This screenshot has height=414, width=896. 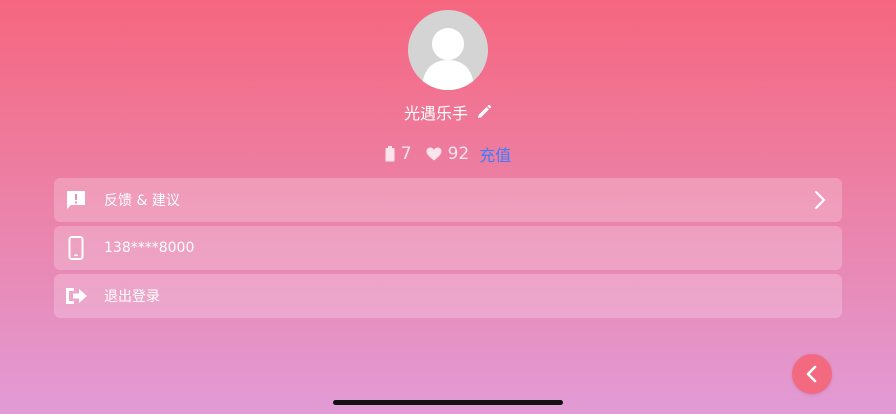 I want to click on chevron-left-icon, so click(x=812, y=374).